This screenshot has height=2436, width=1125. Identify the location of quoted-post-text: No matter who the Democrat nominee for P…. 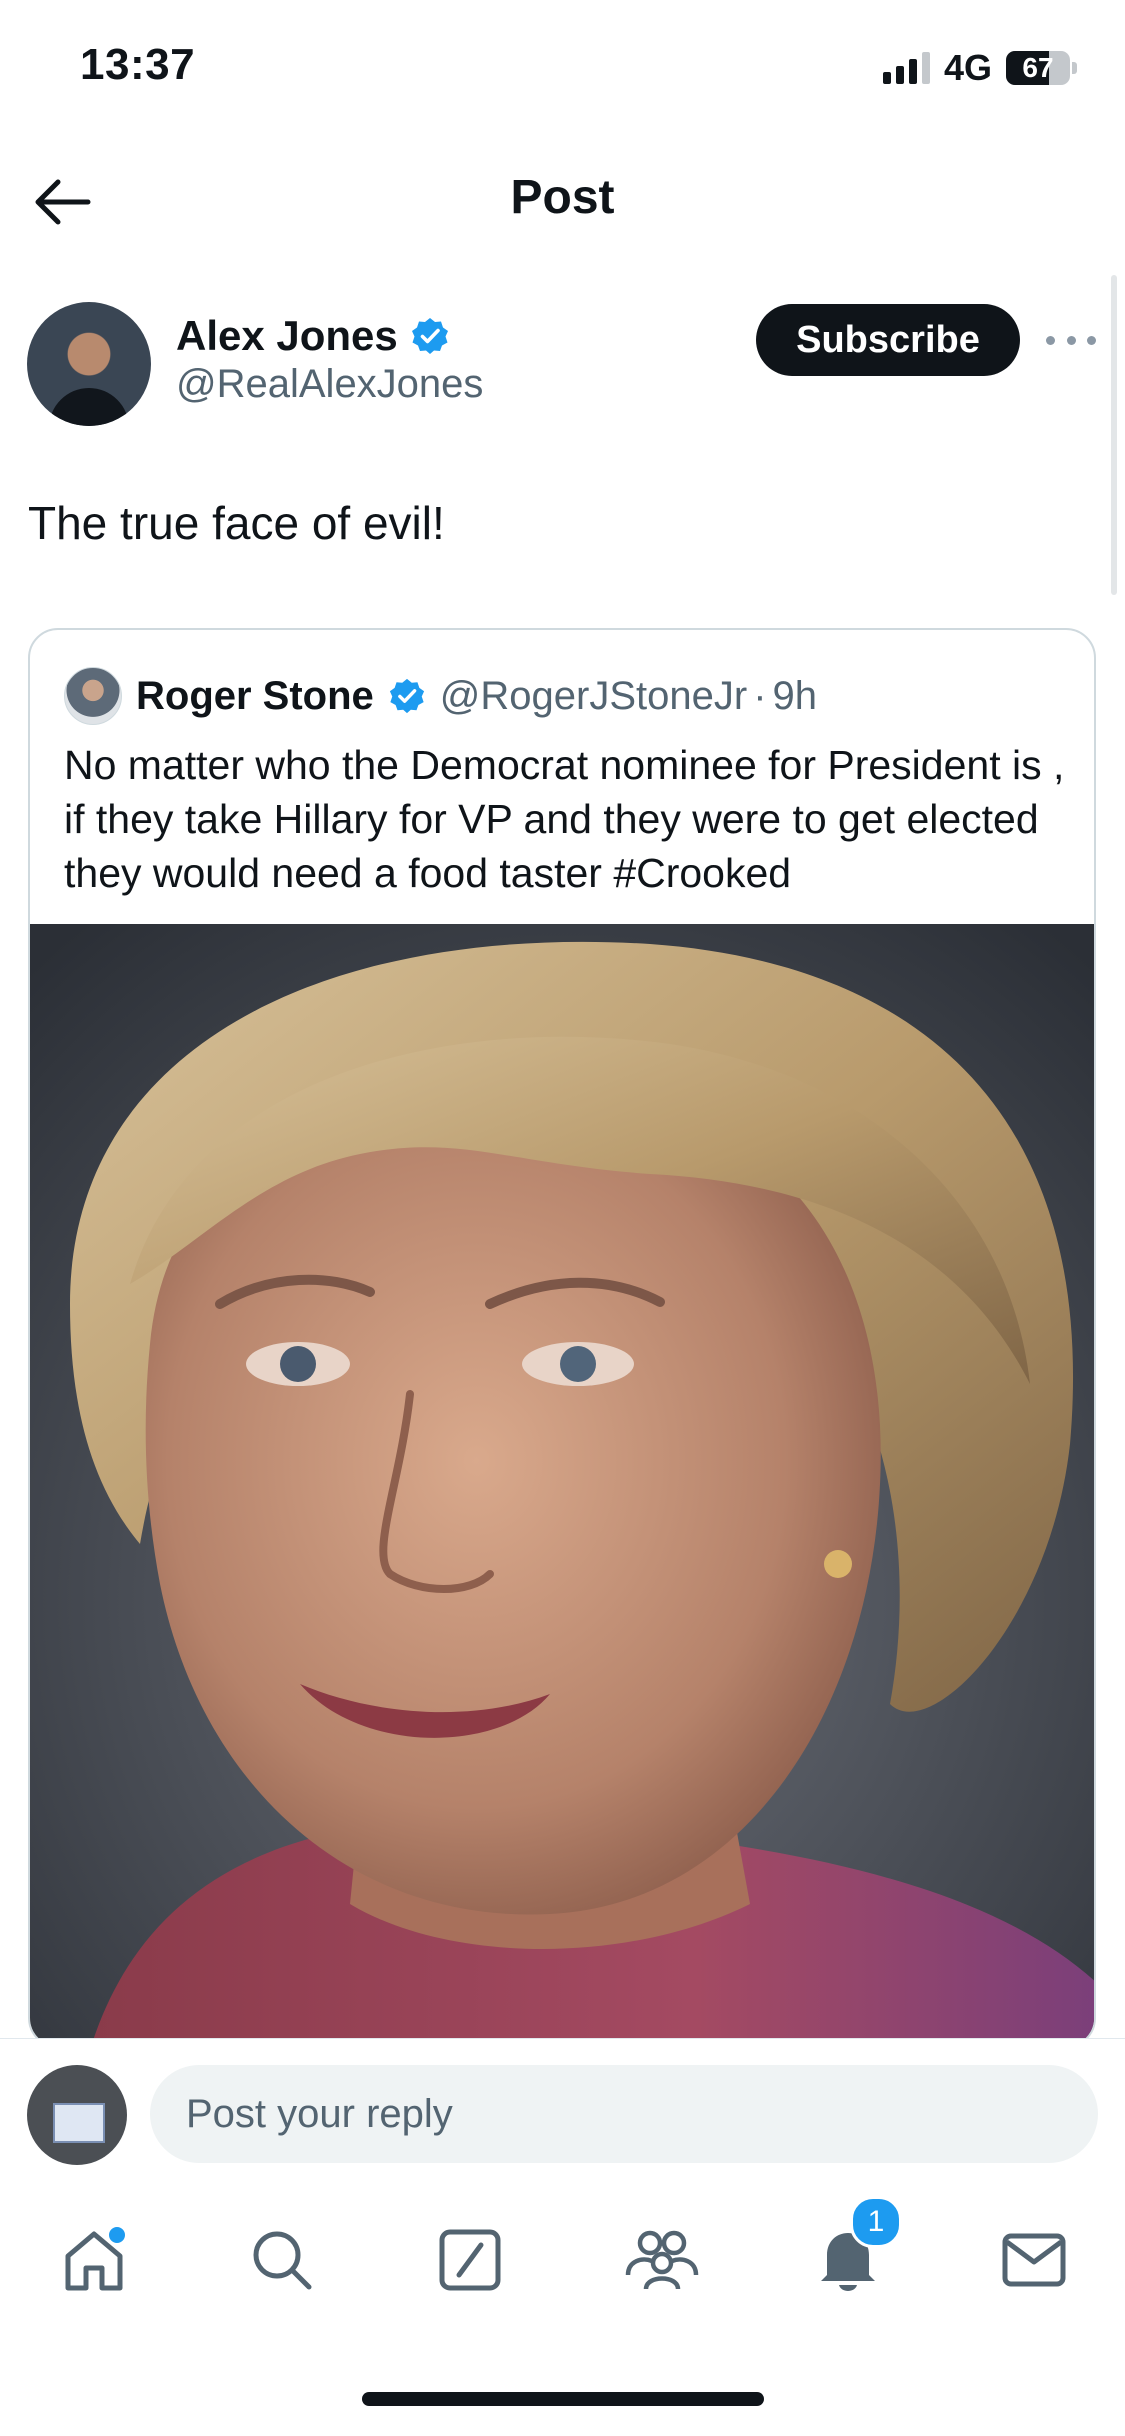
(564, 819).